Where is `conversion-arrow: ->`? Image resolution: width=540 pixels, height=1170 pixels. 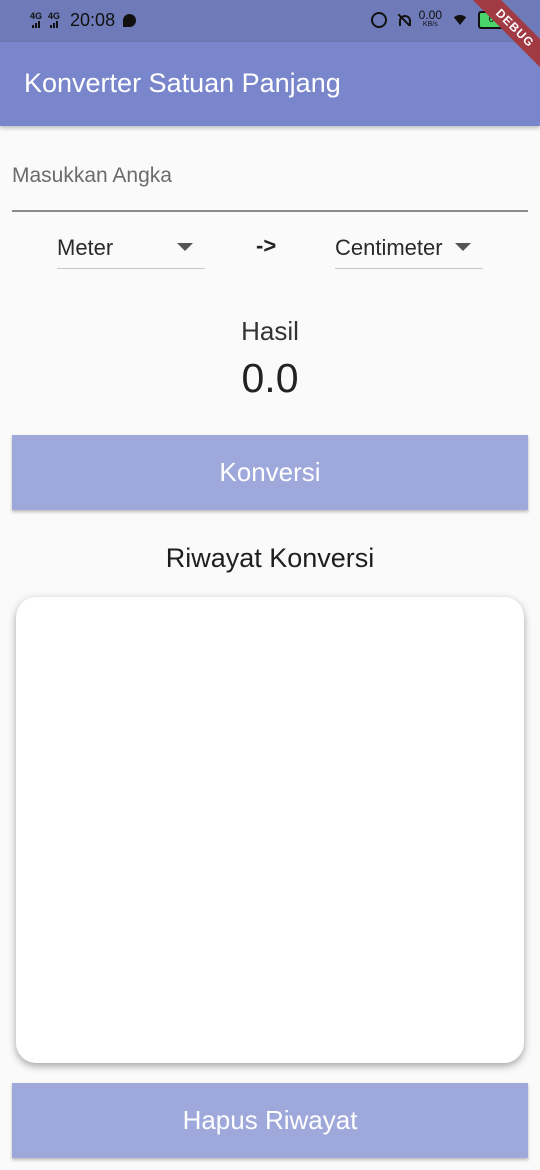
conversion-arrow: -> is located at coordinates (266, 245).